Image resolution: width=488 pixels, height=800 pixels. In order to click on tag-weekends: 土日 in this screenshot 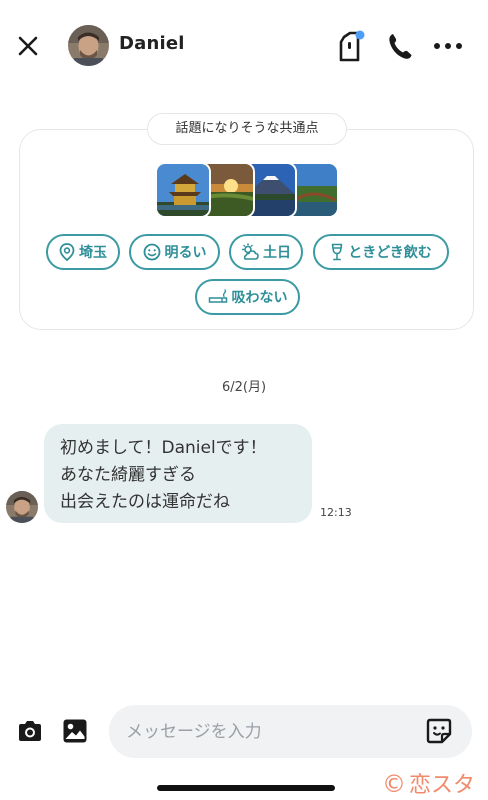, I will do `click(266, 252)`.